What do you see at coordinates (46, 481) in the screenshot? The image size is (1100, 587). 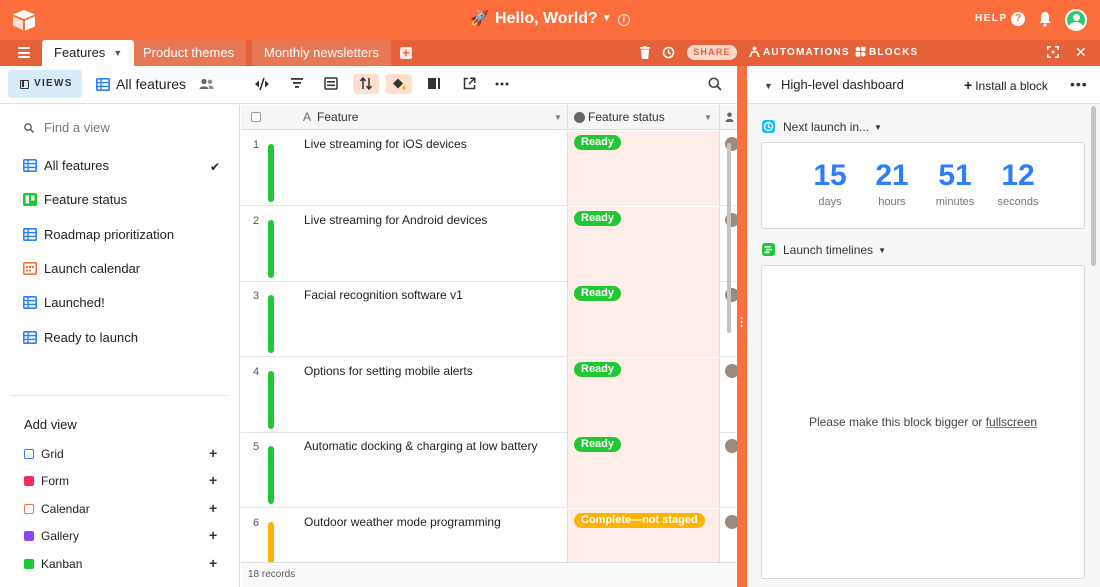 I see `add-view-form: Form` at bounding box center [46, 481].